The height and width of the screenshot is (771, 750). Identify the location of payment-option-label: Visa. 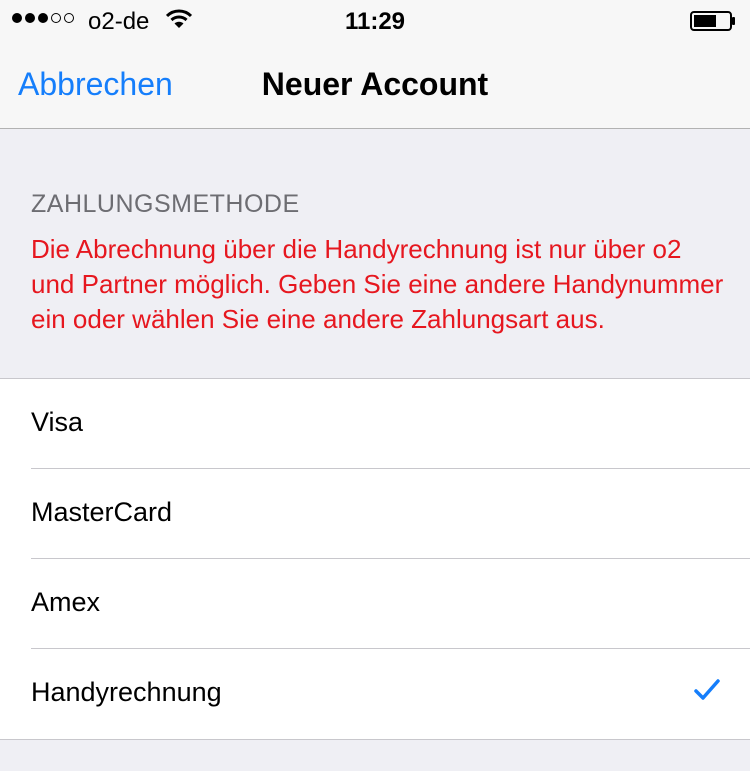
(57, 422).